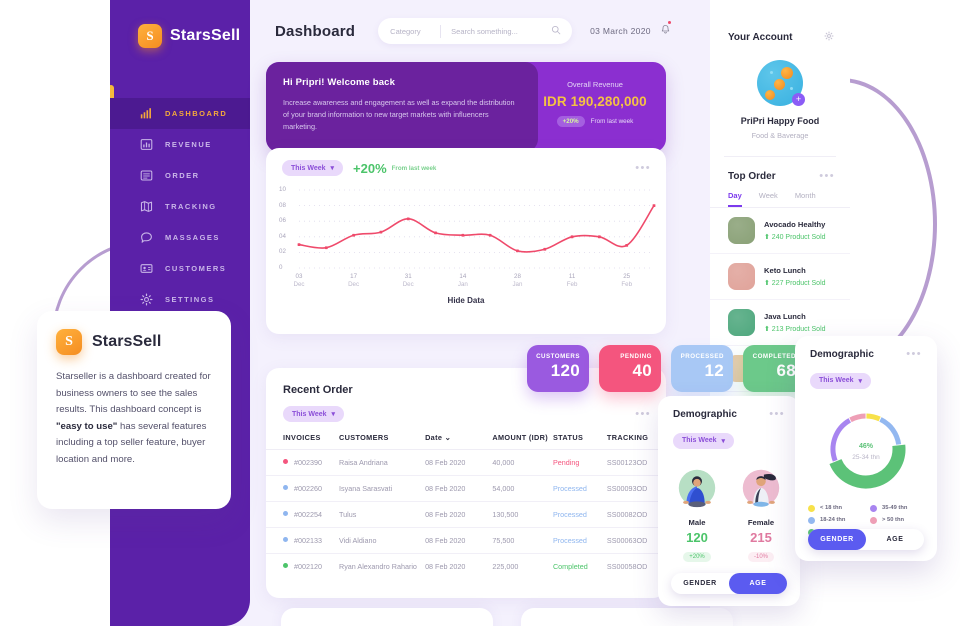 The height and width of the screenshot is (626, 960). I want to click on sidebar-item-revenue: Revenue, so click(180, 144).